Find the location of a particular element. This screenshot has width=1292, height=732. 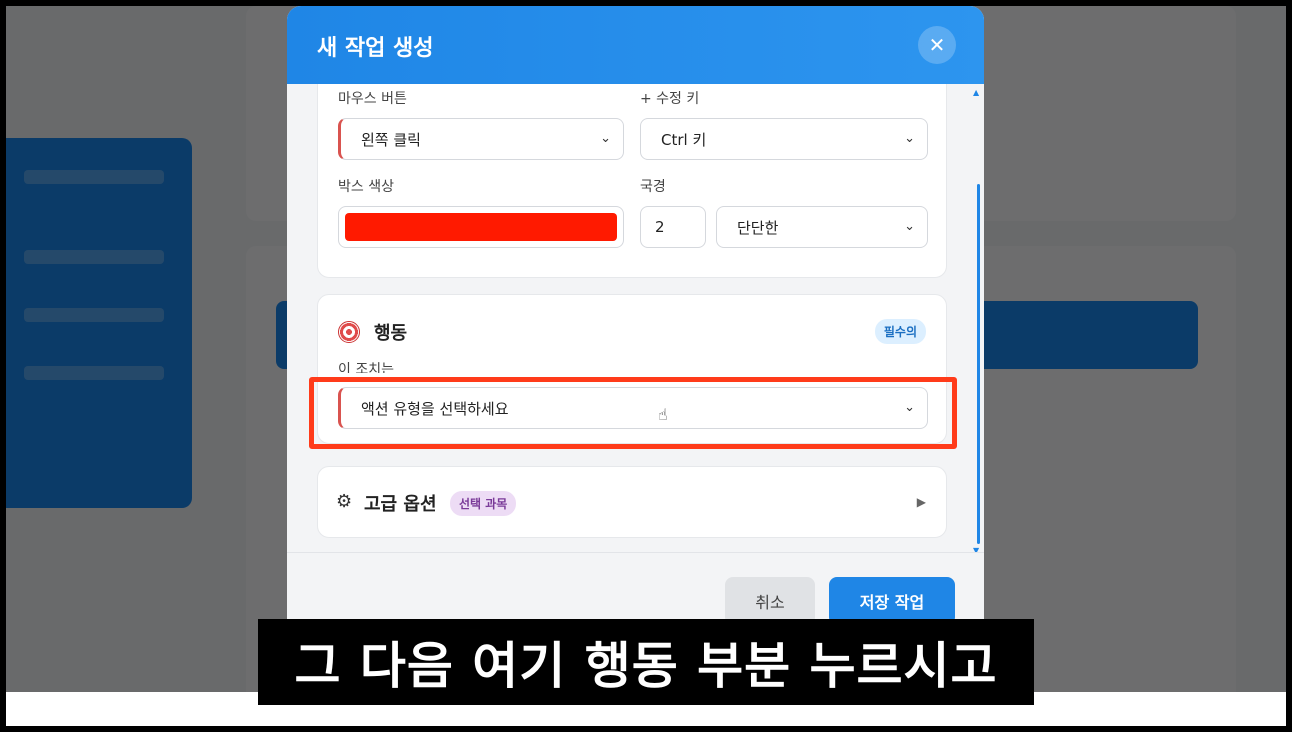

close-icon: ✕ is located at coordinates (937, 45).